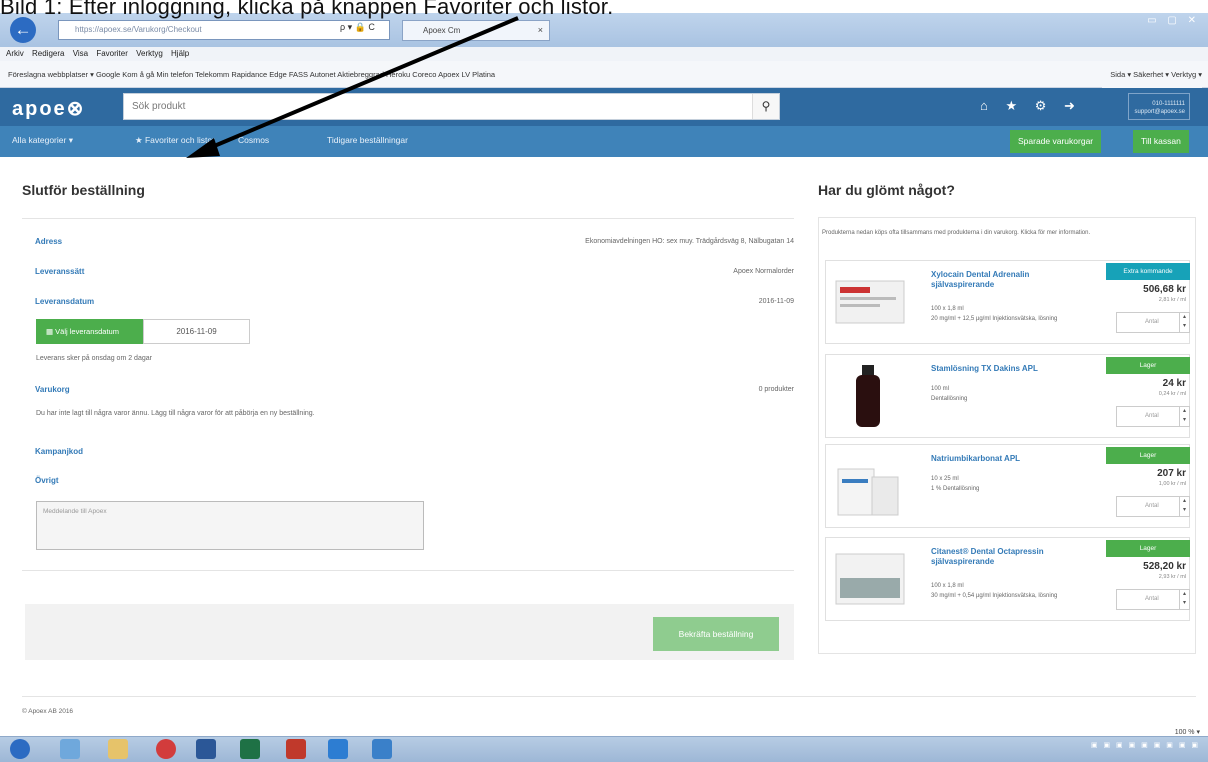 This screenshot has height=762, width=1208. Describe the element at coordinates (1027, 106) in the screenshot. I see `header-icons: ⌂ ★ ⚙ ➜` at that location.